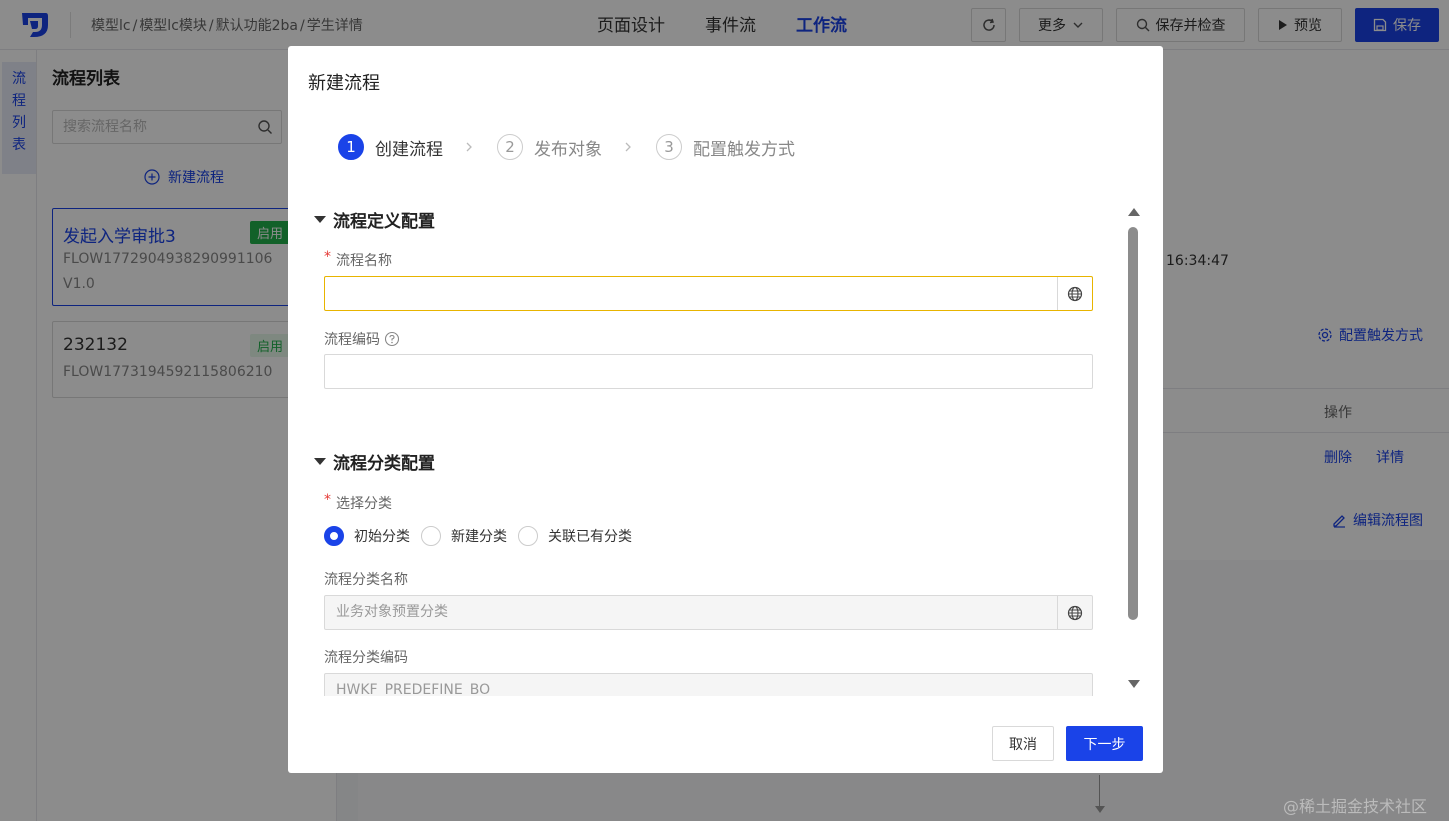  Describe the element at coordinates (384, 464) in the screenshot. I see `section-title: 流程分类配置` at that location.